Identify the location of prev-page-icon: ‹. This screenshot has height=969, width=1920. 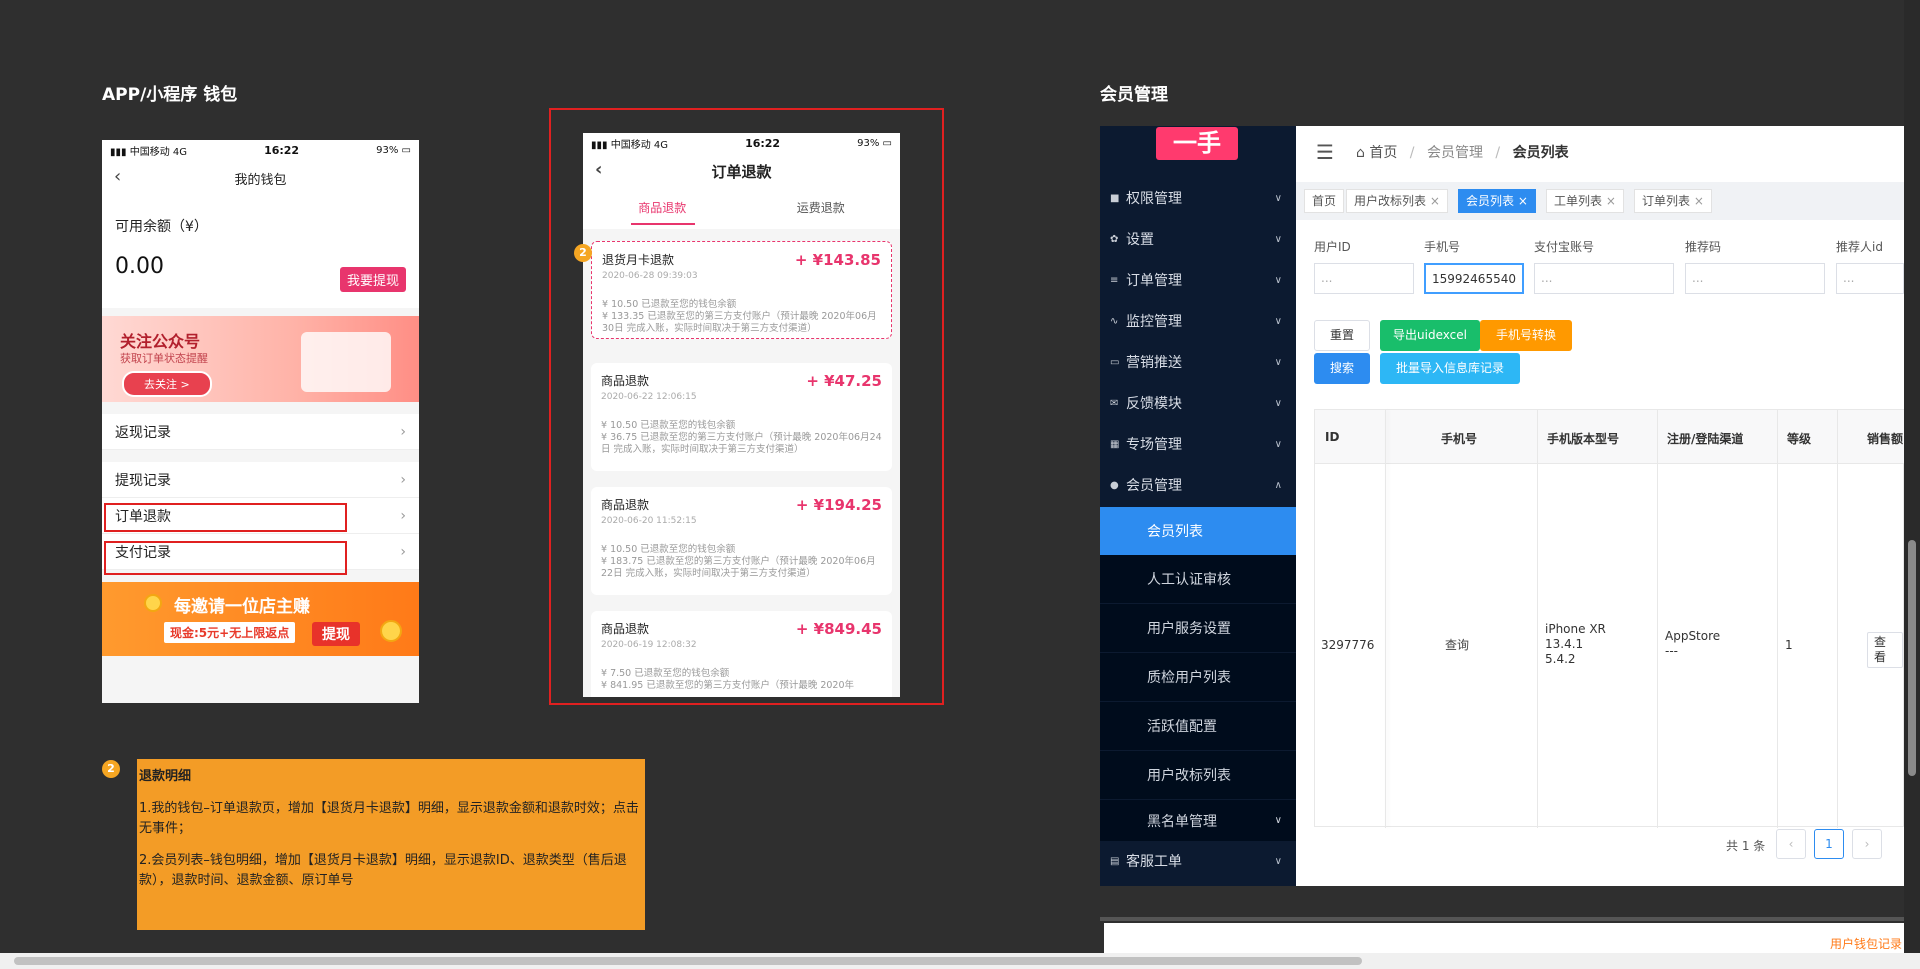
(1791, 844).